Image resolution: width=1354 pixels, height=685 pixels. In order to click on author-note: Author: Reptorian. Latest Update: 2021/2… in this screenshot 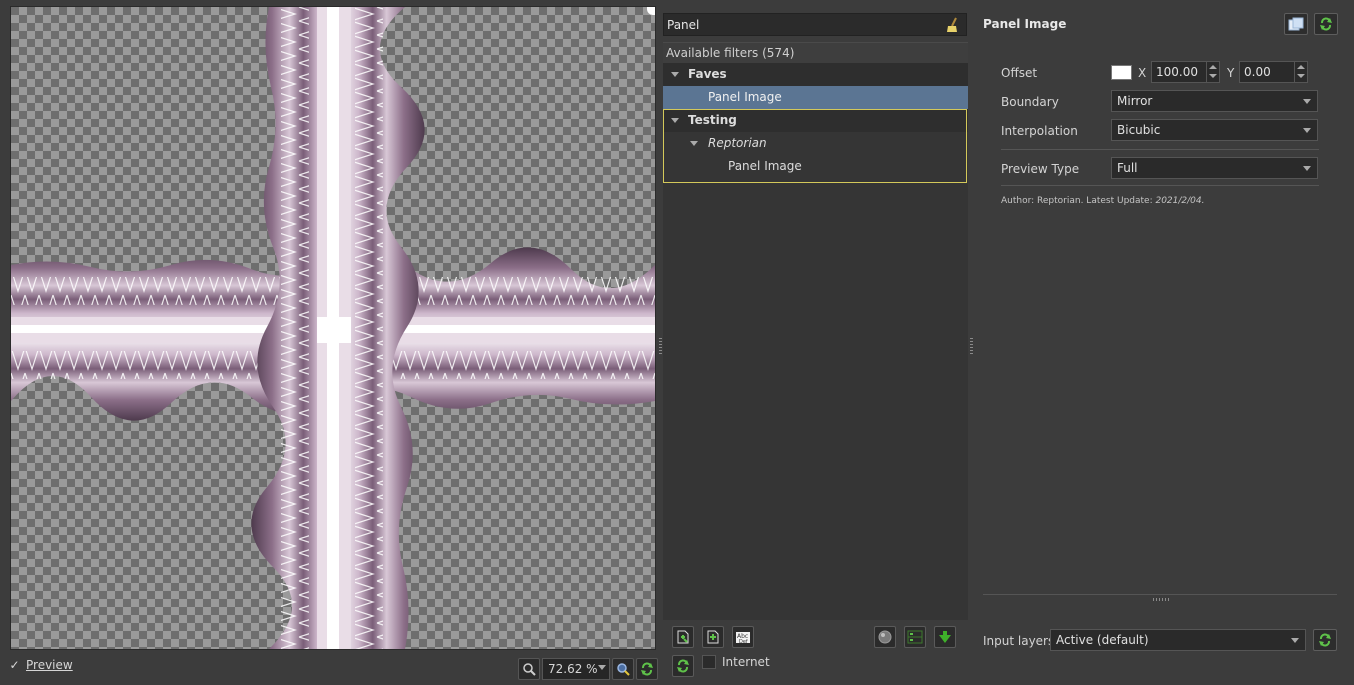, I will do `click(1103, 201)`.